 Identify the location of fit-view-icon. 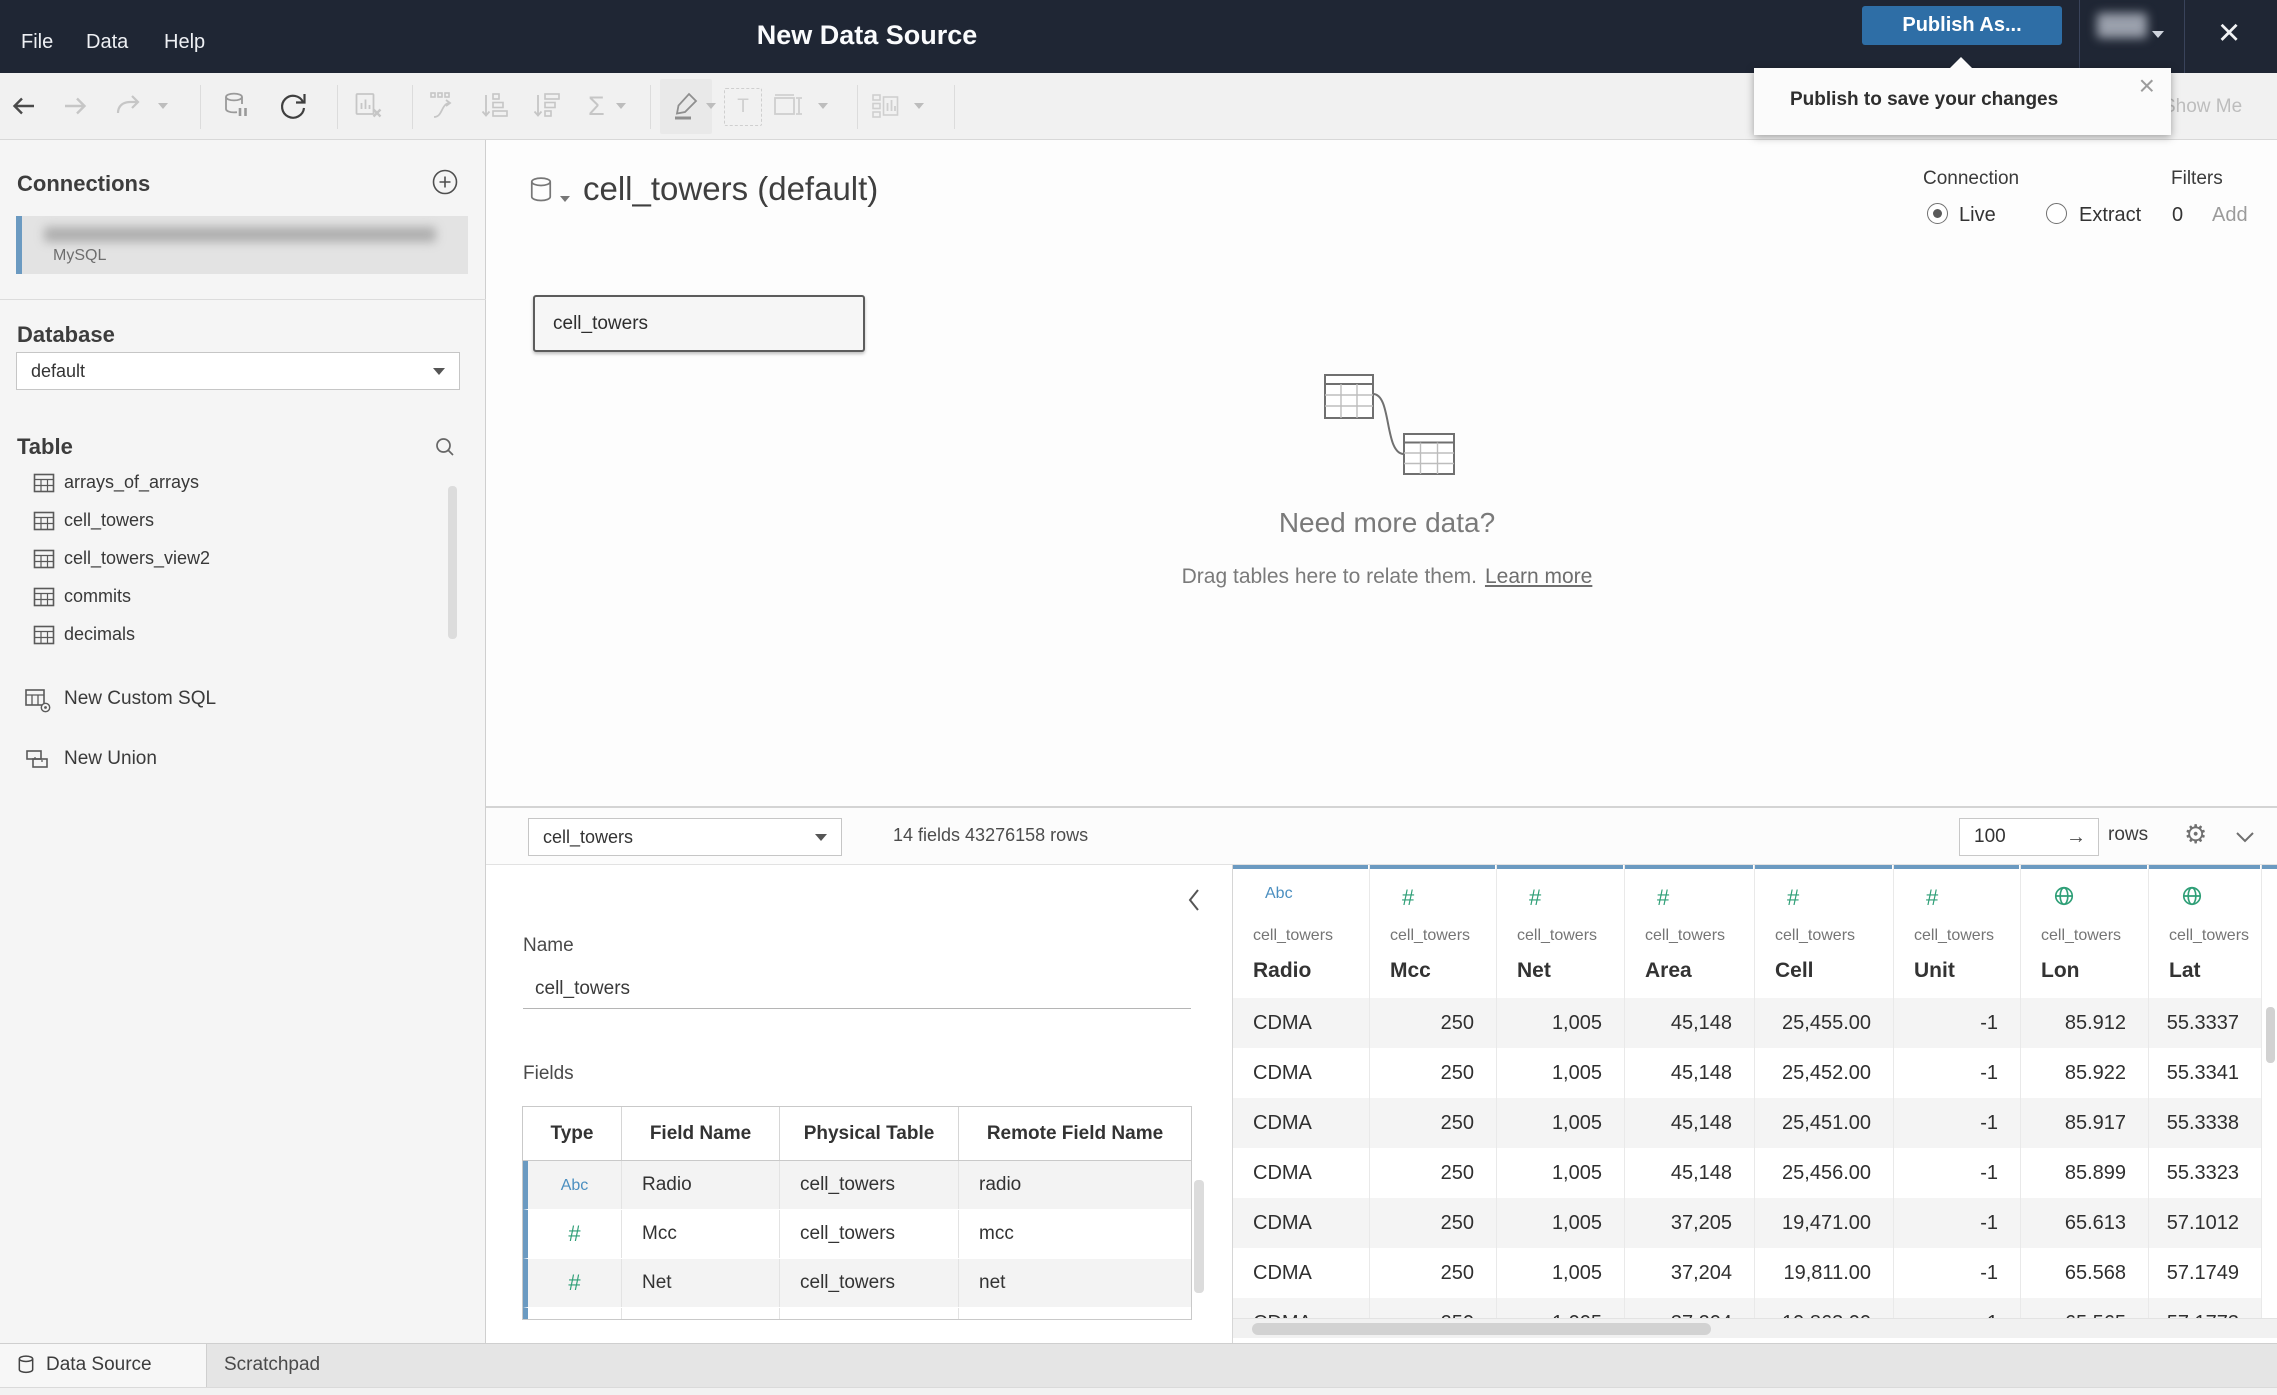
(788, 106).